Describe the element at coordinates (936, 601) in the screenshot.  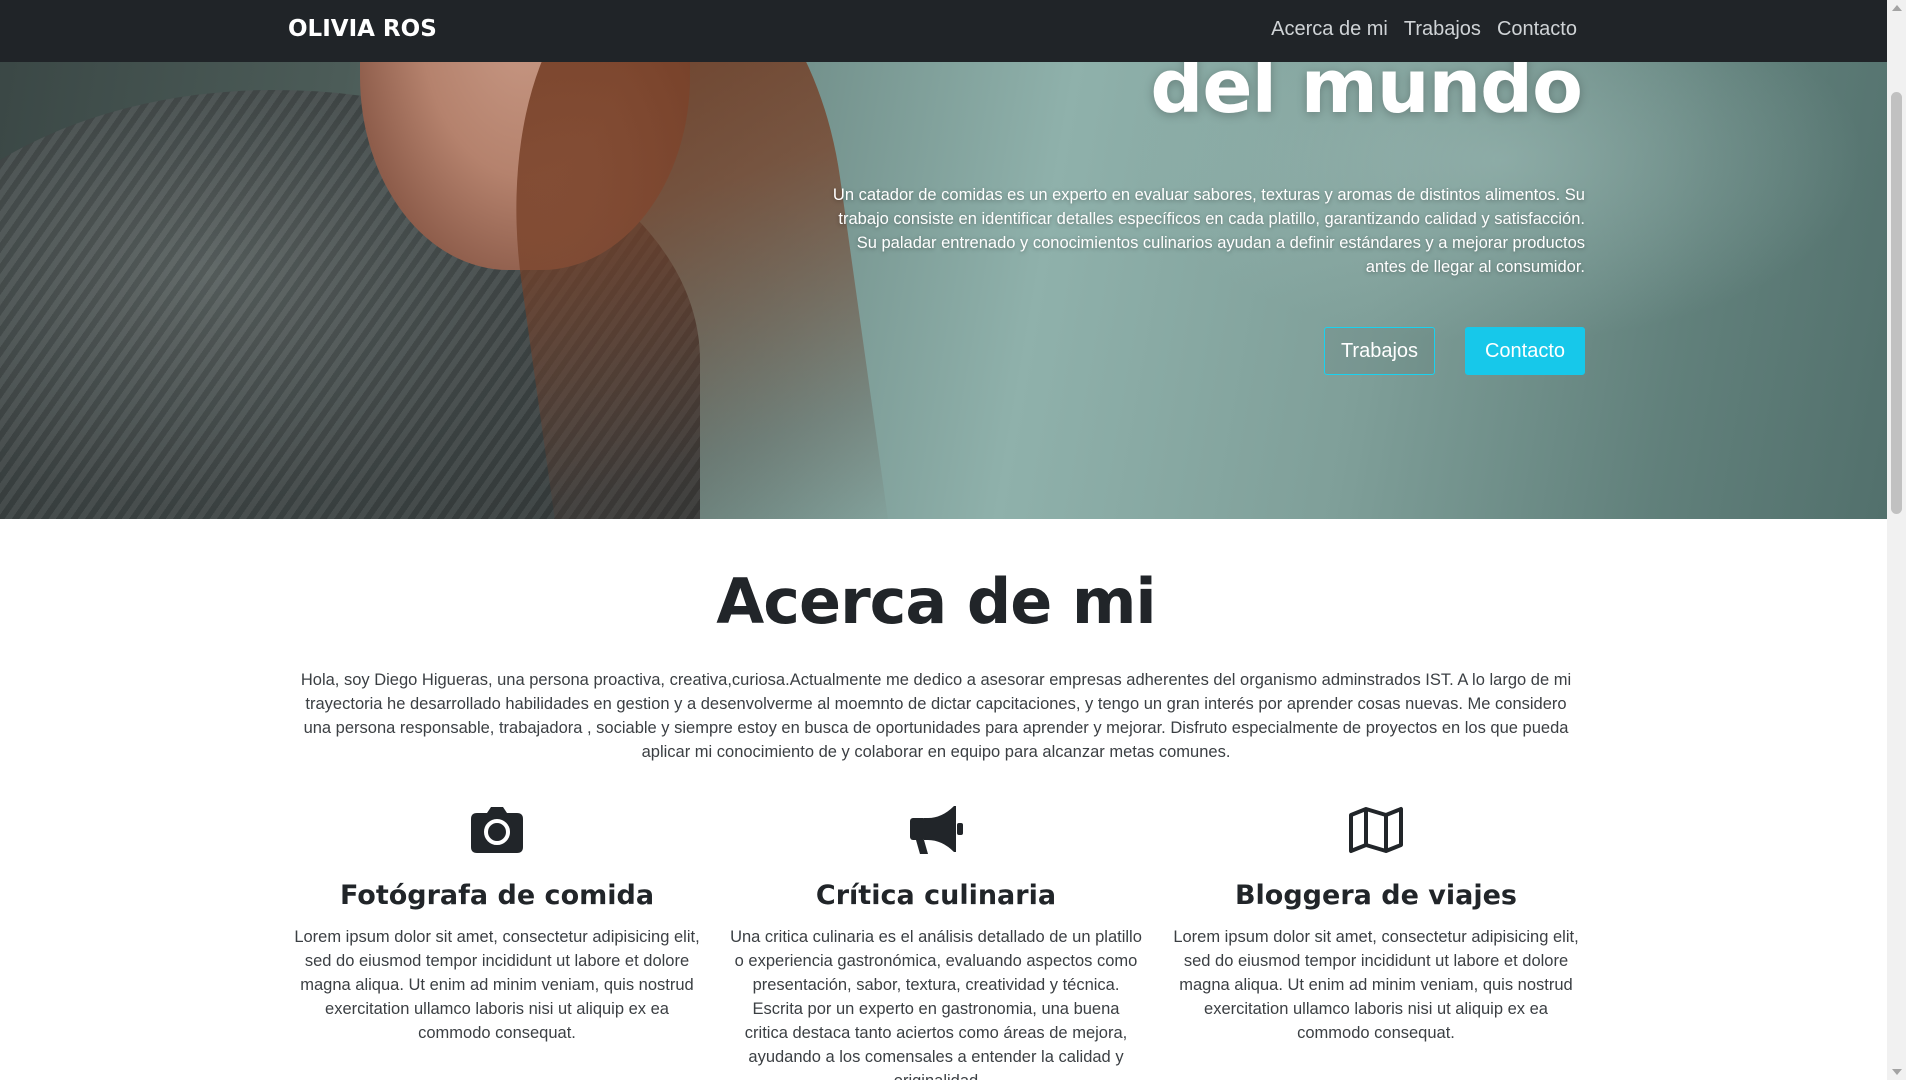
I see `about-title: Acerca de mi` at that location.